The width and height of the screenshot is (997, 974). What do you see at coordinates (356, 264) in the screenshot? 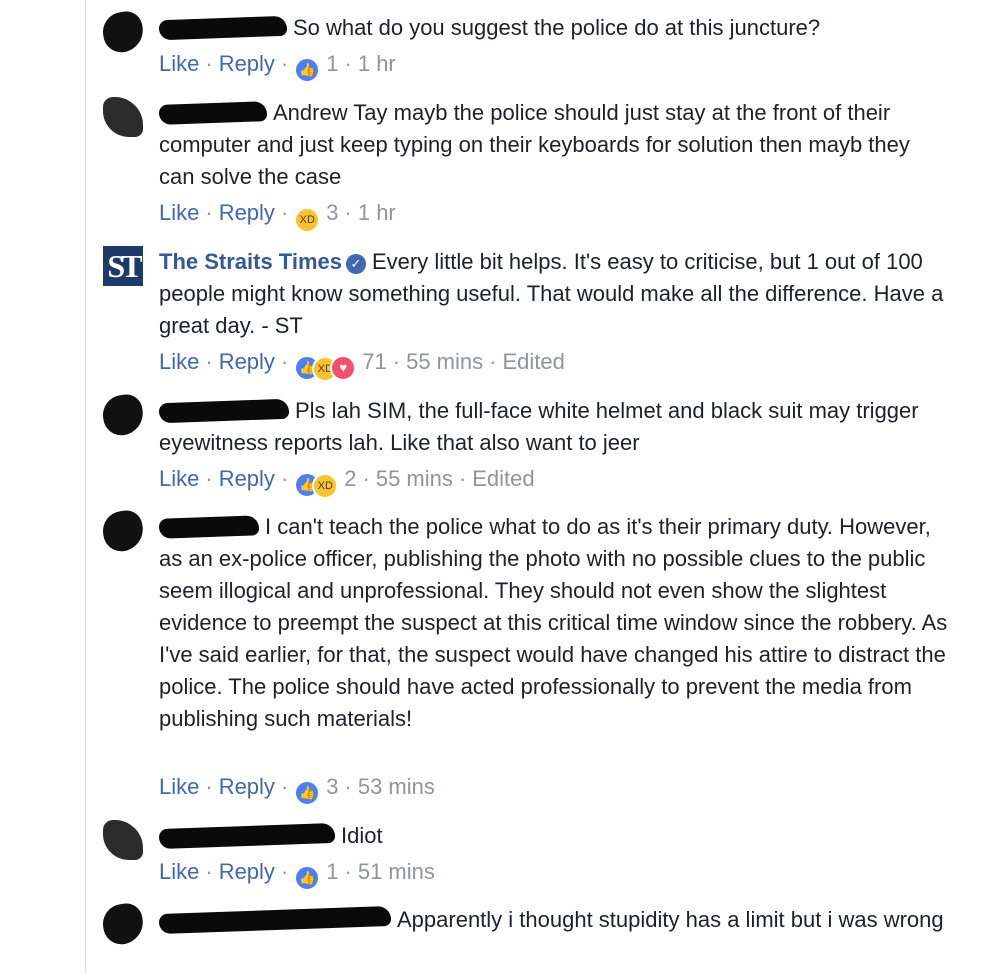
I see `verified-badge-icon: ✓` at bounding box center [356, 264].